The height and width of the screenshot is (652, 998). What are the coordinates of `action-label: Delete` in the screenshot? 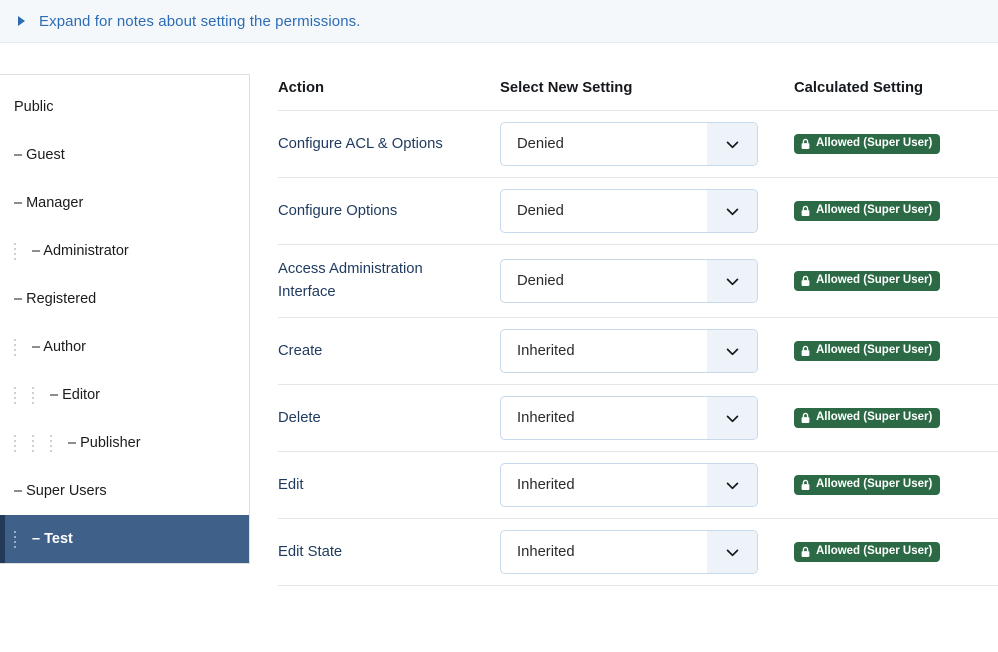 It's located at (299, 417).